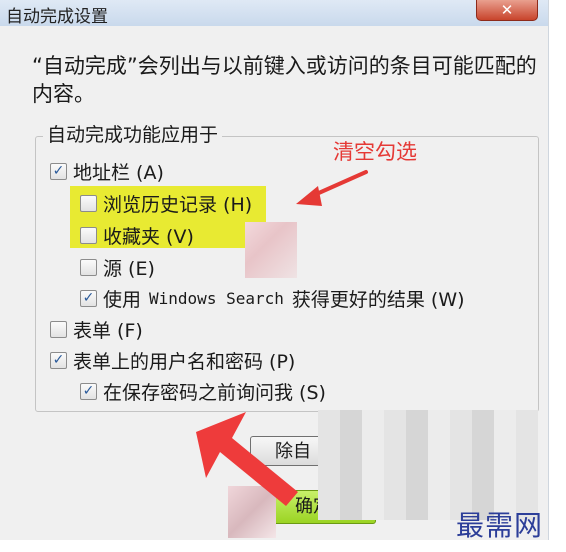  What do you see at coordinates (375, 152) in the screenshot?
I see `annotation-text: 清空勾选` at bounding box center [375, 152].